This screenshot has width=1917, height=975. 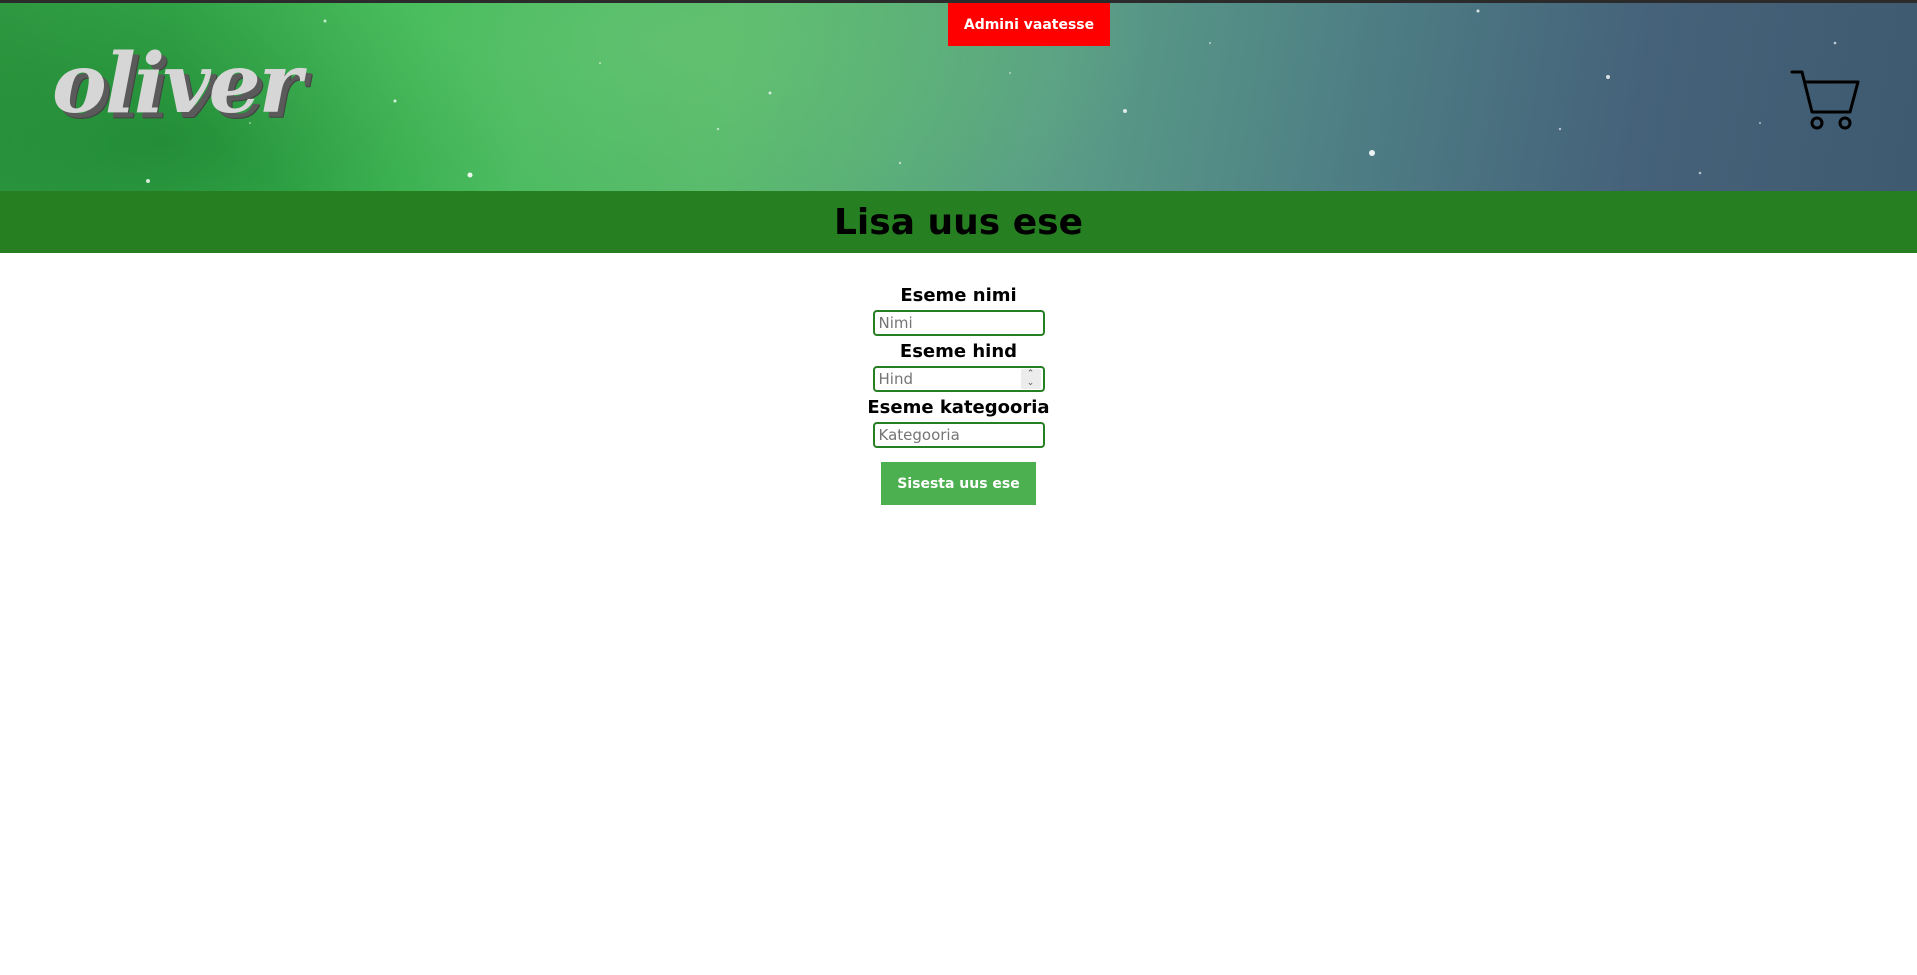 I want to click on admin-view-button: Admini vaatesse, so click(x=1029, y=24).